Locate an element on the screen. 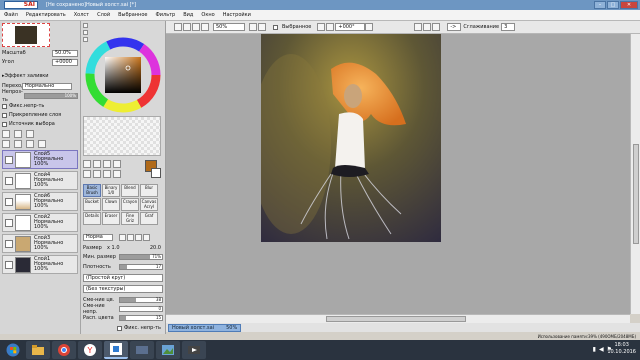 The height and width of the screenshot is (360, 640). tool-clown: Clown is located at coordinates (111, 204).